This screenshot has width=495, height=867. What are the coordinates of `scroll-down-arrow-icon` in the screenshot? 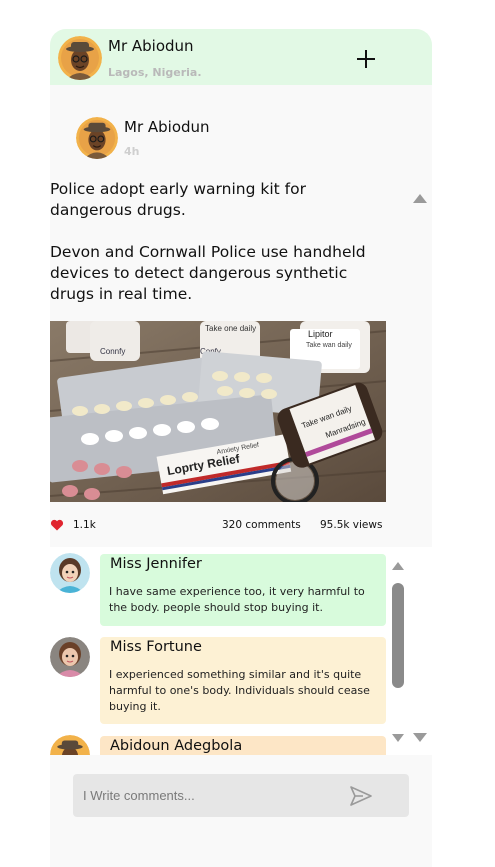 It's located at (420, 738).